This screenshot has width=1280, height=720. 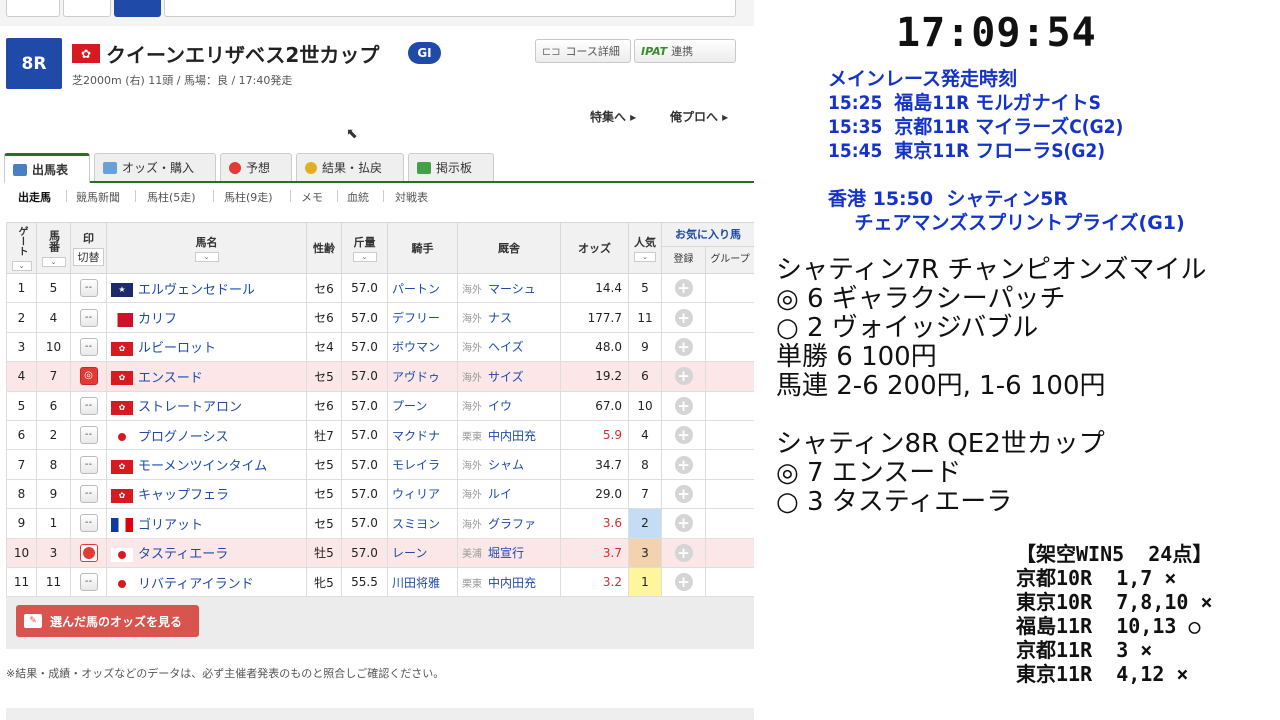 What do you see at coordinates (654, 51) in the screenshot?
I see `ipat-logo: IPAT` at bounding box center [654, 51].